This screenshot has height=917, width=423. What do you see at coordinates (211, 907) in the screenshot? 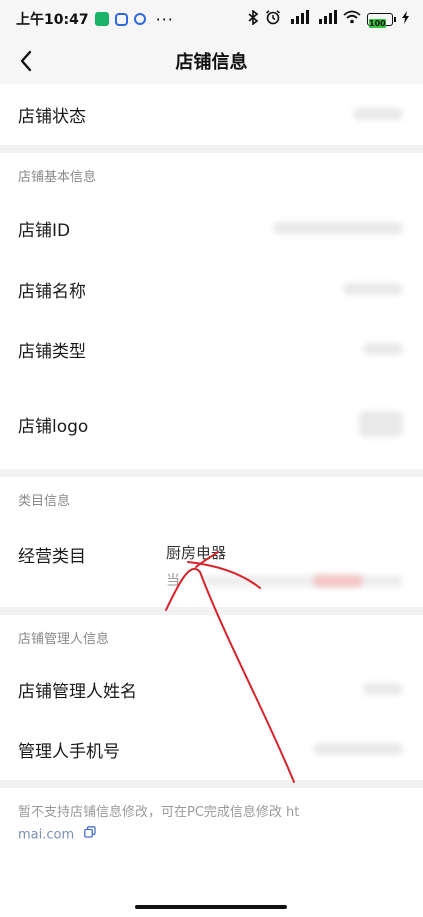
I see `home-indicator` at bounding box center [211, 907].